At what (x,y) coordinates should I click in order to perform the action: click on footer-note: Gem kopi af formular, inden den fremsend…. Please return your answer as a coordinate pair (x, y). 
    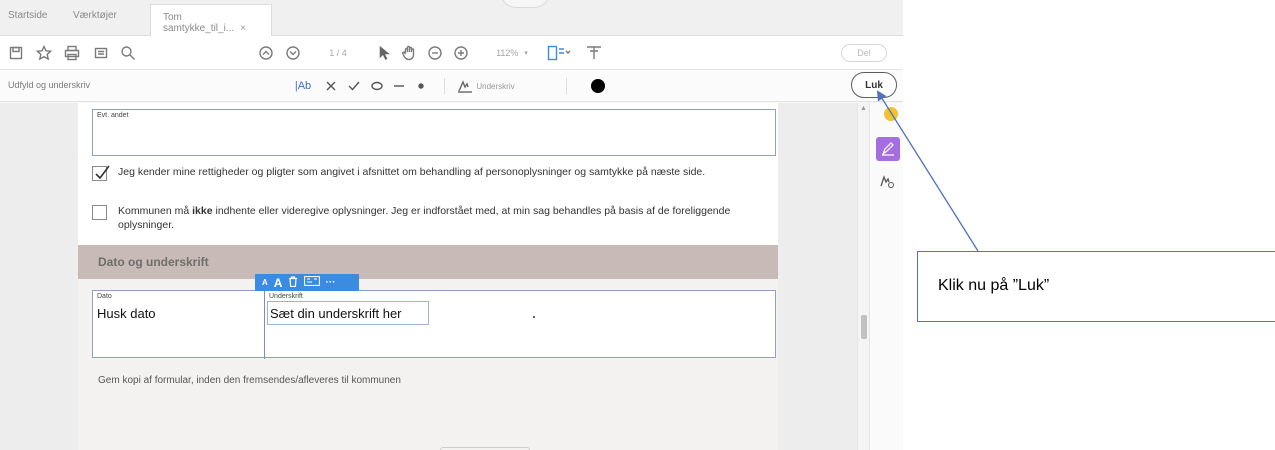
    Looking at the image, I should click on (249, 380).